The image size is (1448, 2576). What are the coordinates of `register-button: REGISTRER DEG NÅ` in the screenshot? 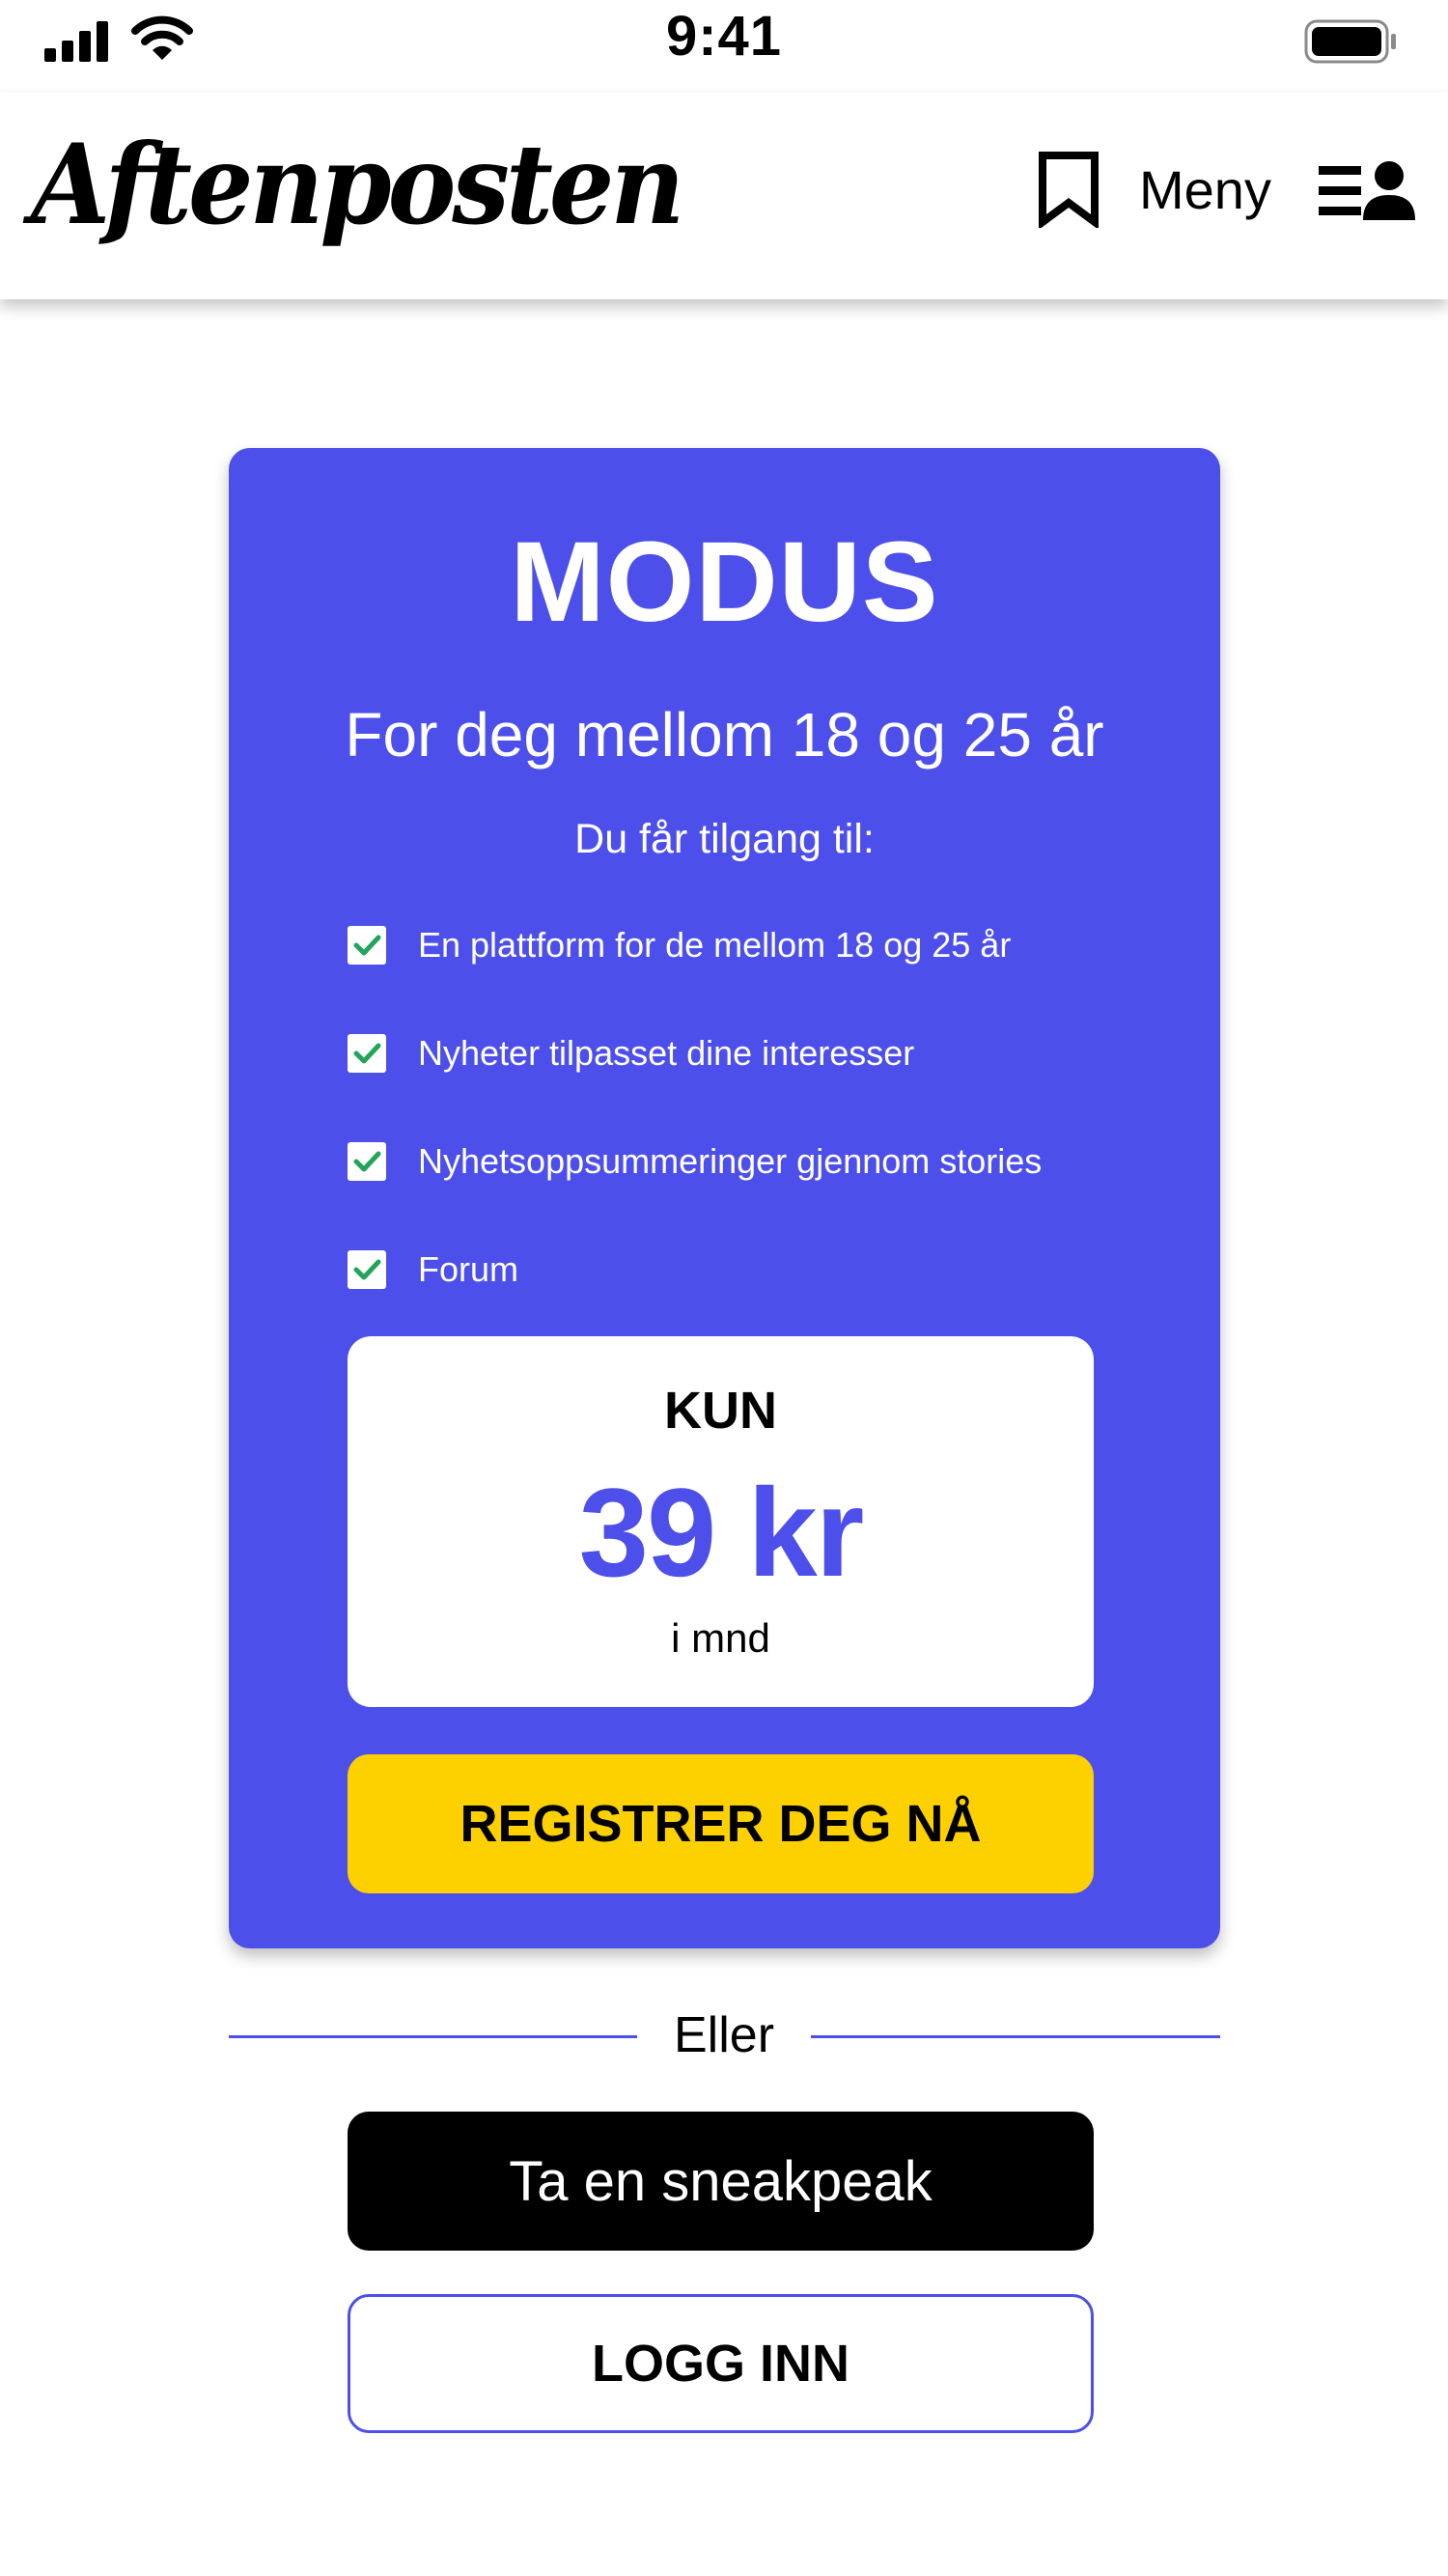 It's located at (721, 1824).